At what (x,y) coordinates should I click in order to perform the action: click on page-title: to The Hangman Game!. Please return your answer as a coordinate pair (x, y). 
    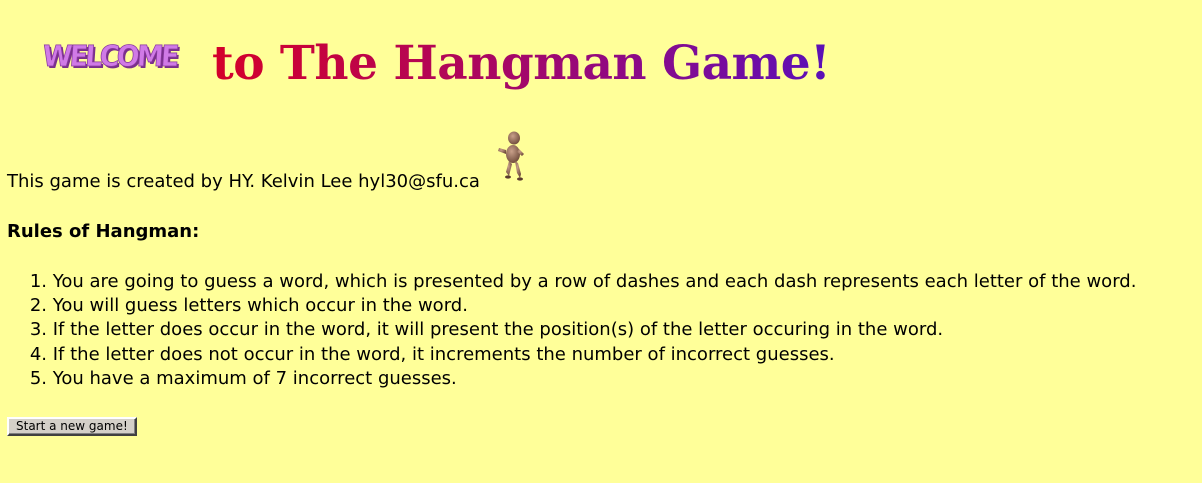
    Looking at the image, I should click on (521, 63).